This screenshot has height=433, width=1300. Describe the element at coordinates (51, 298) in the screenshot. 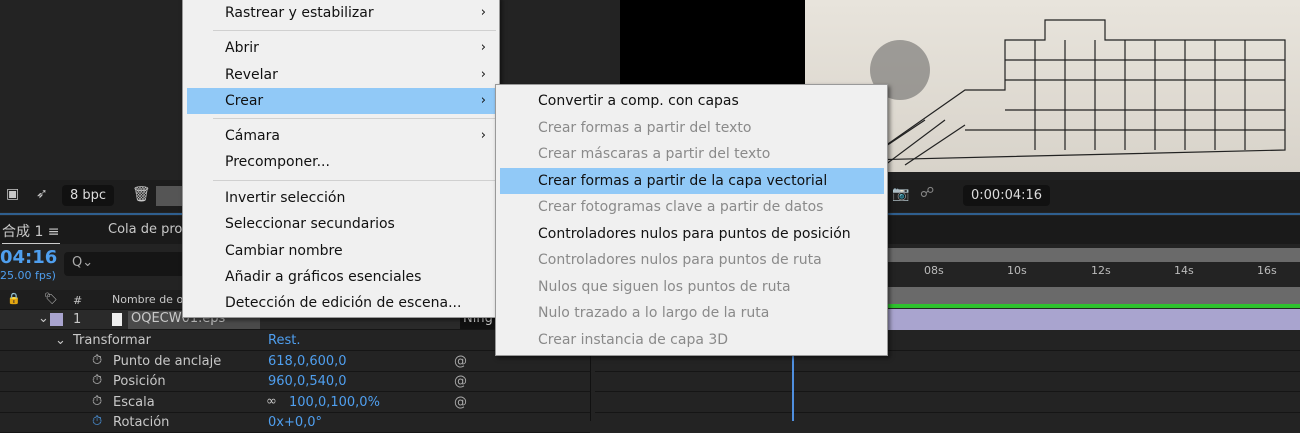

I see `label-tag-icon: 🏷` at that location.